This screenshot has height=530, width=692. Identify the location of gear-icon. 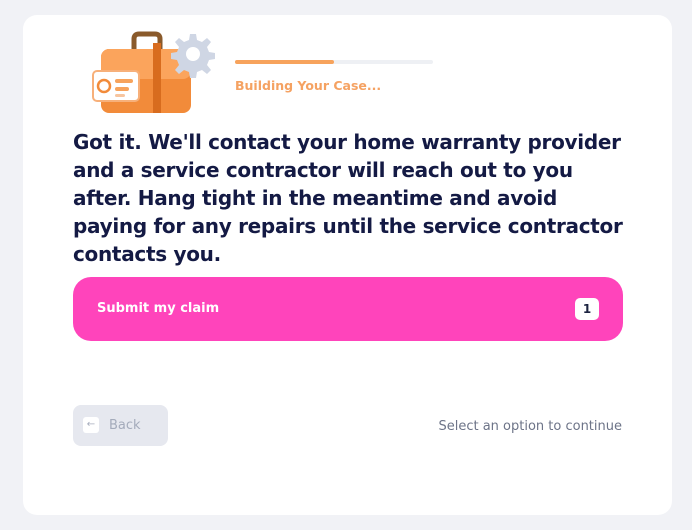
(193, 56).